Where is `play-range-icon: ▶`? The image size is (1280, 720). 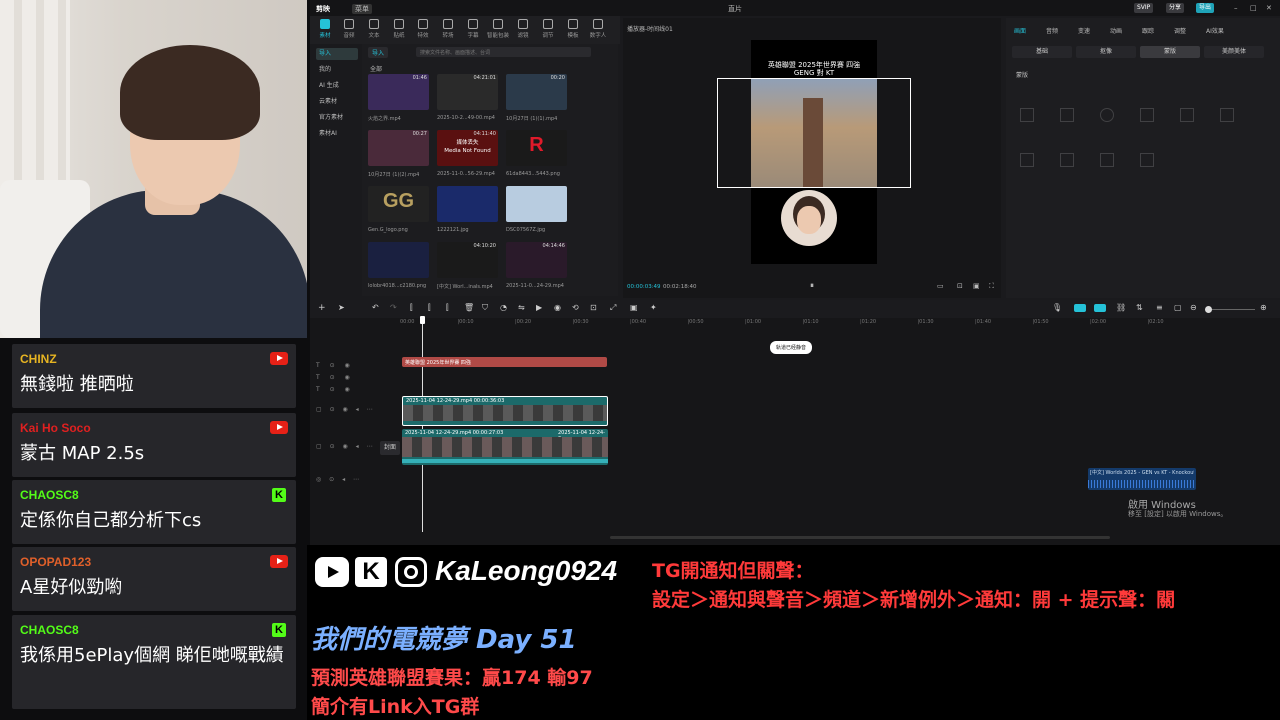
play-range-icon: ▶ is located at coordinates (539, 307).